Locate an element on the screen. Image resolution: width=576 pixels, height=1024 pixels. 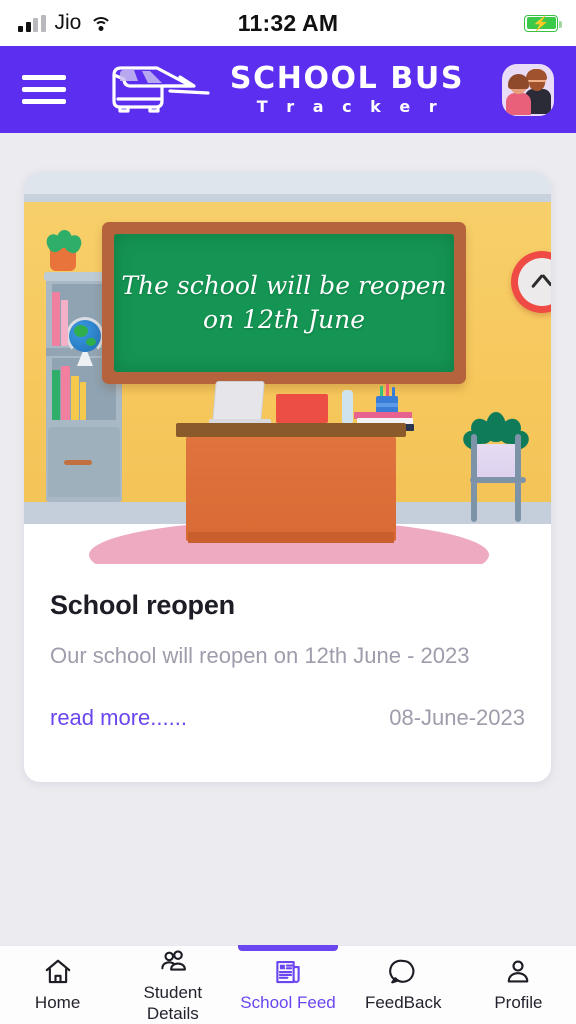
users-group-icon is located at coordinates (173, 962).